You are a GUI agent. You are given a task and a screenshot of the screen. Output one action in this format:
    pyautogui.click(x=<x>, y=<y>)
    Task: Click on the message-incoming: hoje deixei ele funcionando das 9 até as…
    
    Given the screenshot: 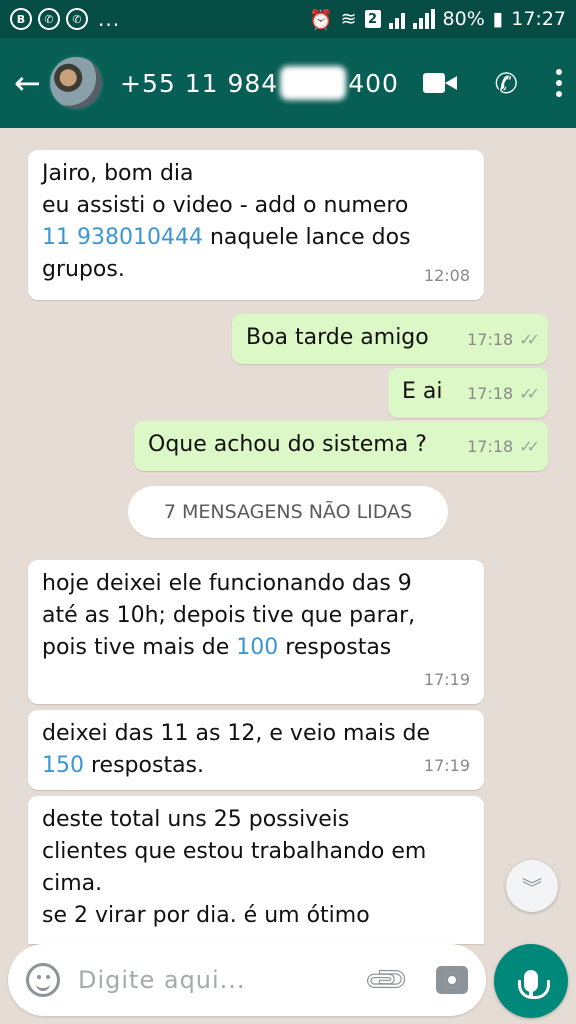 What is the action you would take?
    pyautogui.click(x=256, y=632)
    